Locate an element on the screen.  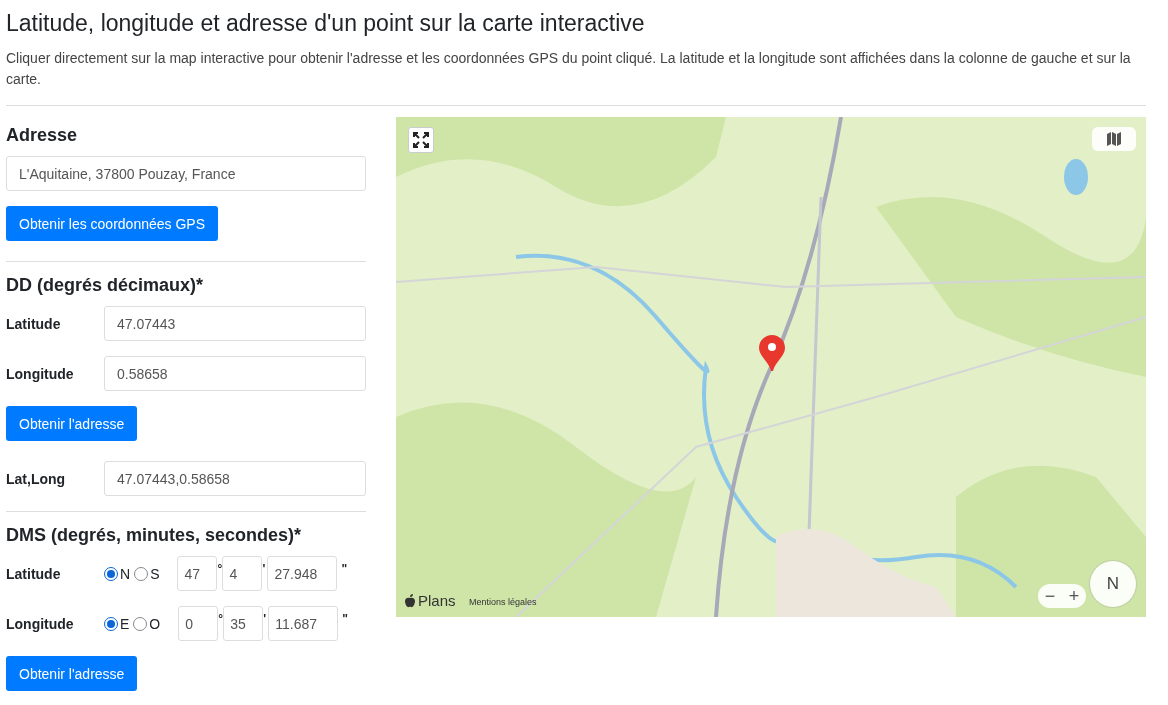
map-logo-text: Plans is located at coordinates (437, 600).